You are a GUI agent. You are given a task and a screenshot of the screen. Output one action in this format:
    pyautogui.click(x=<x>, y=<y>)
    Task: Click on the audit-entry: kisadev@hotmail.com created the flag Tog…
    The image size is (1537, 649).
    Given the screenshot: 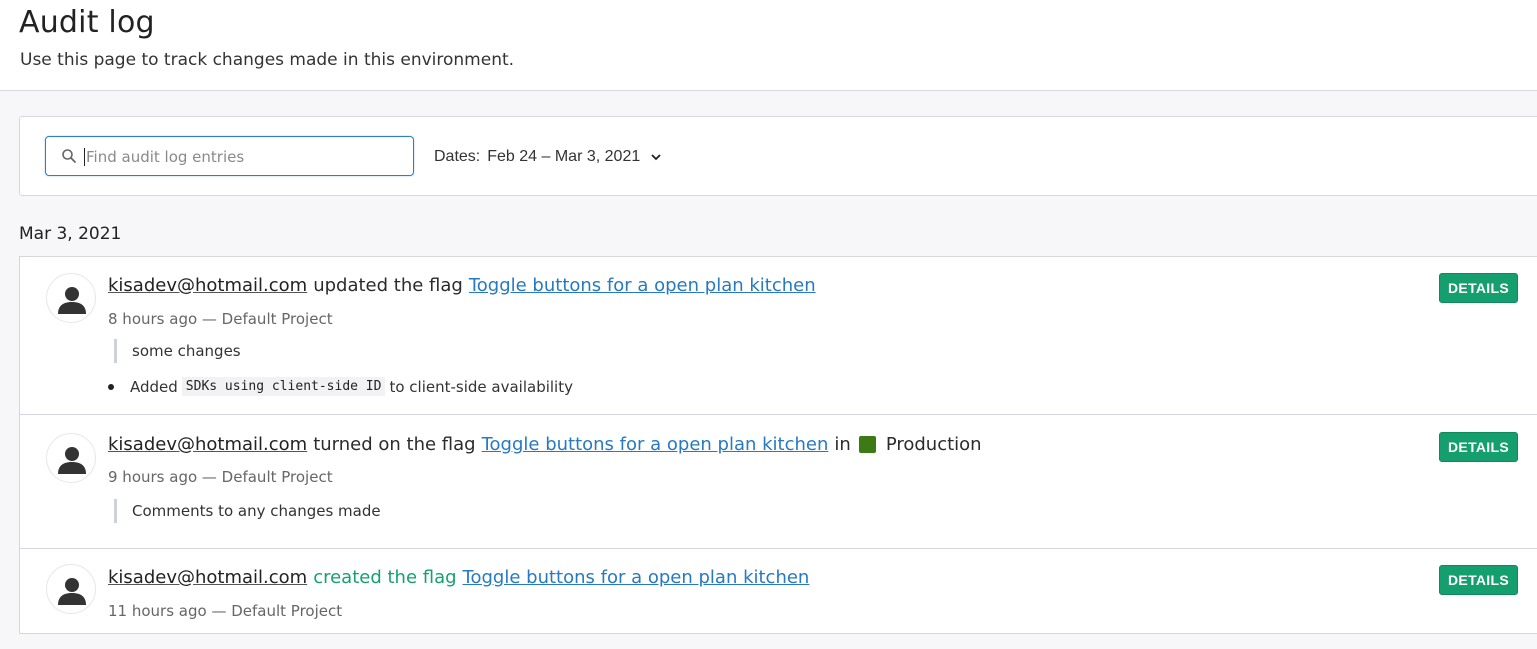 What is the action you would take?
    pyautogui.click(x=778, y=590)
    